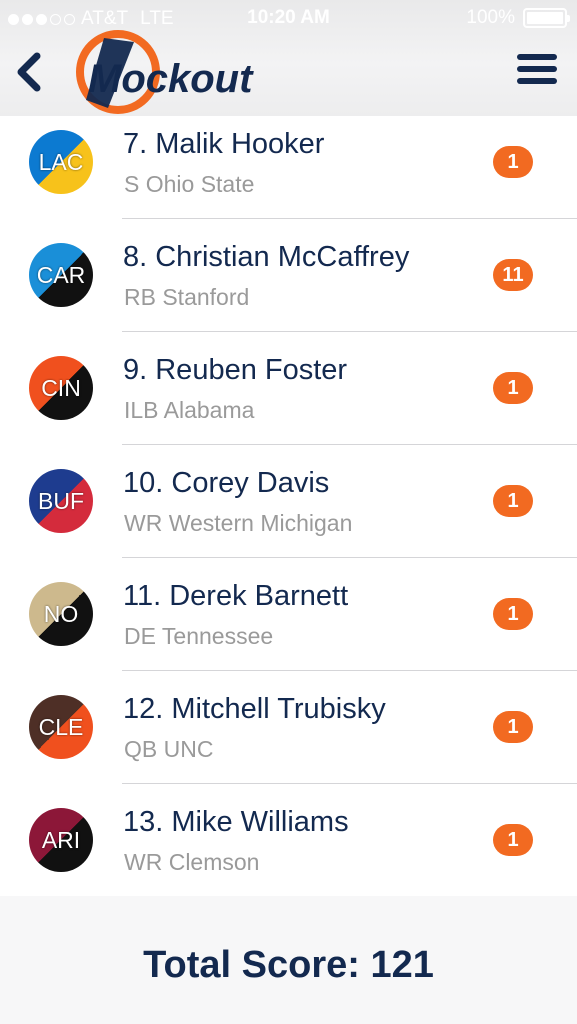 The image size is (577, 1024). Describe the element at coordinates (288, 162) in the screenshot. I see `list-item: LAC 7. Malik Hooker S Ohio State 1` at that location.